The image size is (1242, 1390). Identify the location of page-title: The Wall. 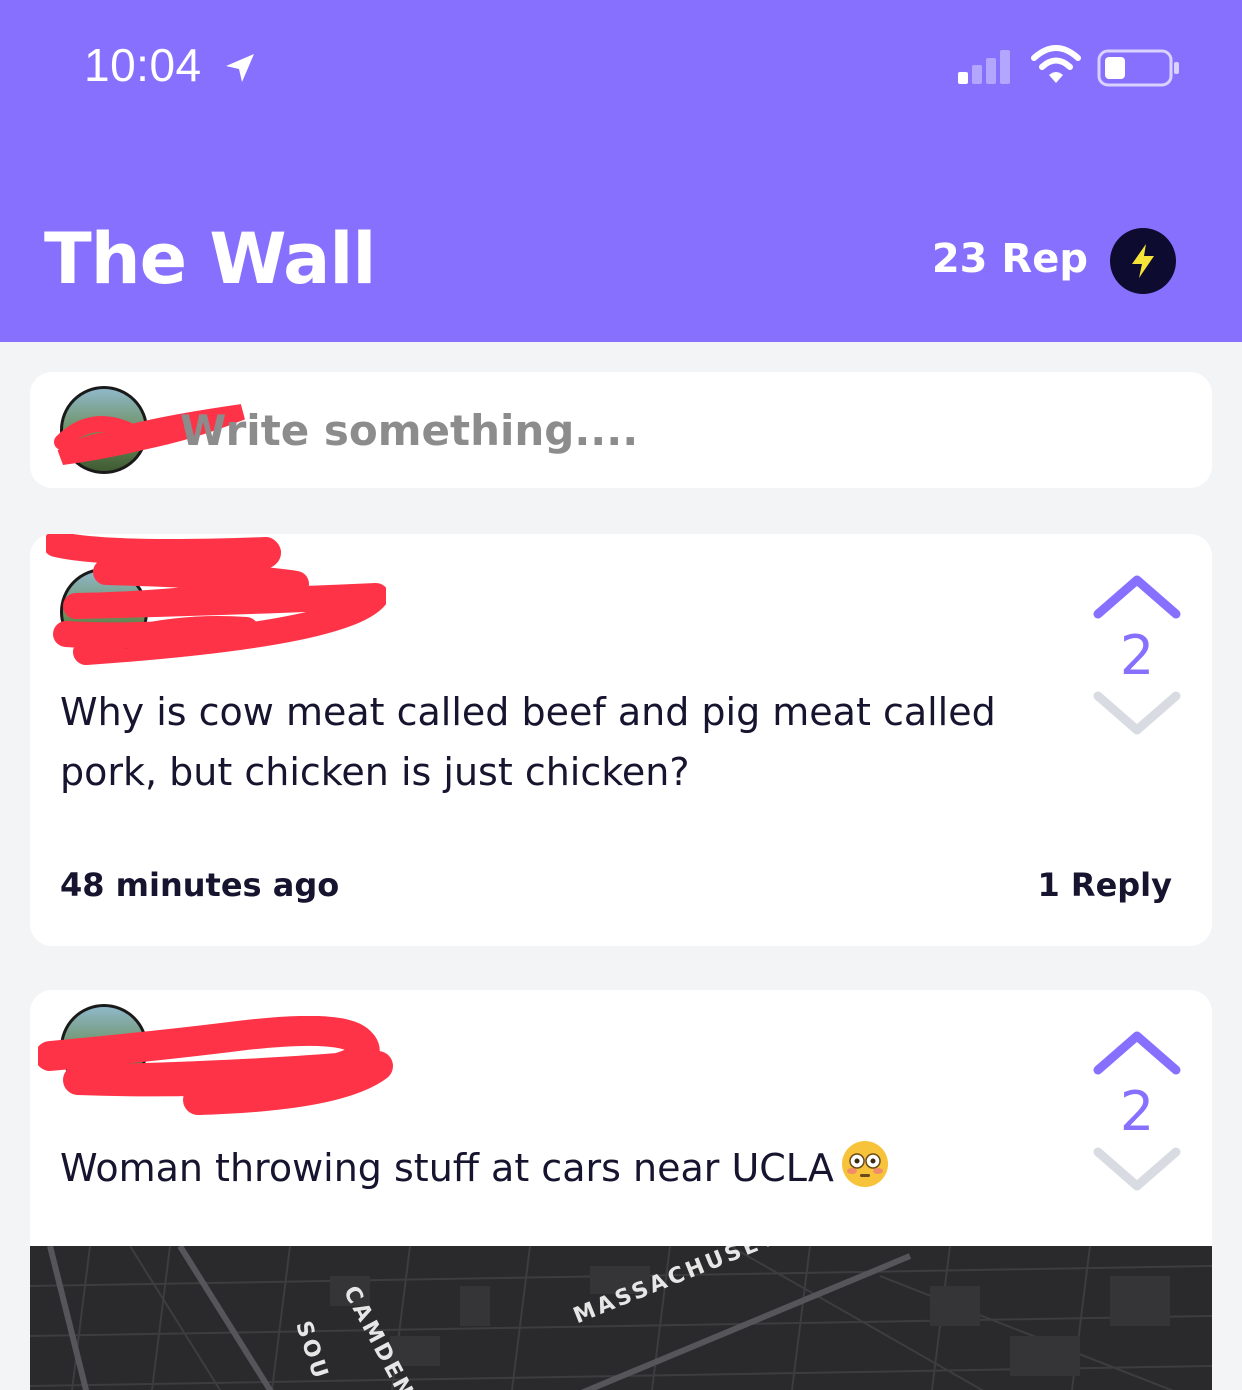
(210, 259).